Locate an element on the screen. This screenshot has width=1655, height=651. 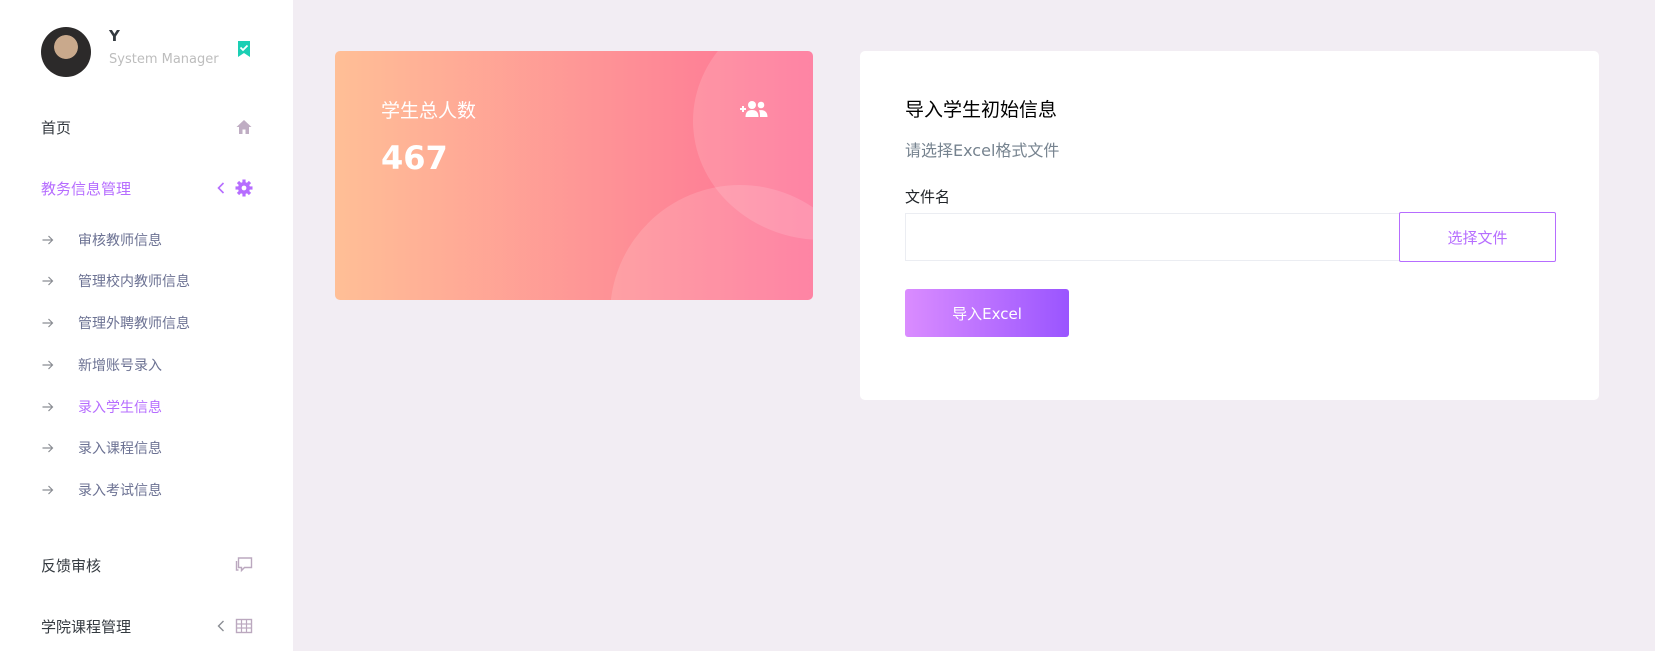
profile-role: System Manager is located at coordinates (164, 59).